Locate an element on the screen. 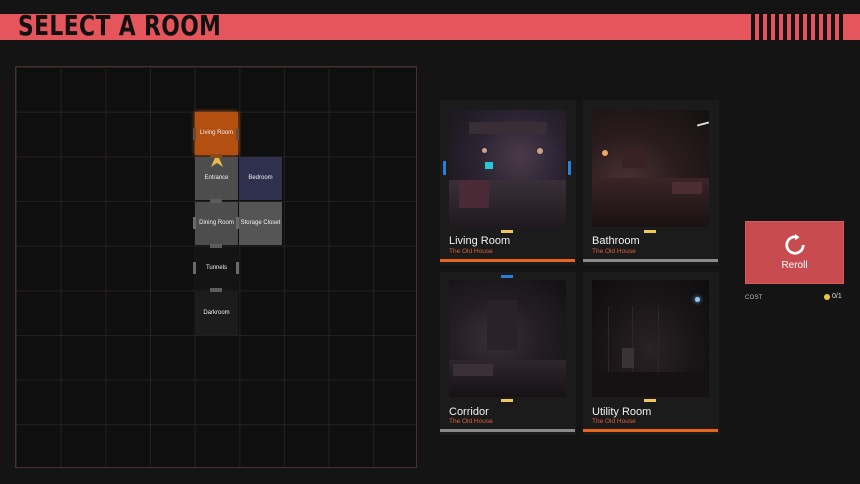 This screenshot has width=860, height=484. header-stripes is located at coordinates (797, 27).